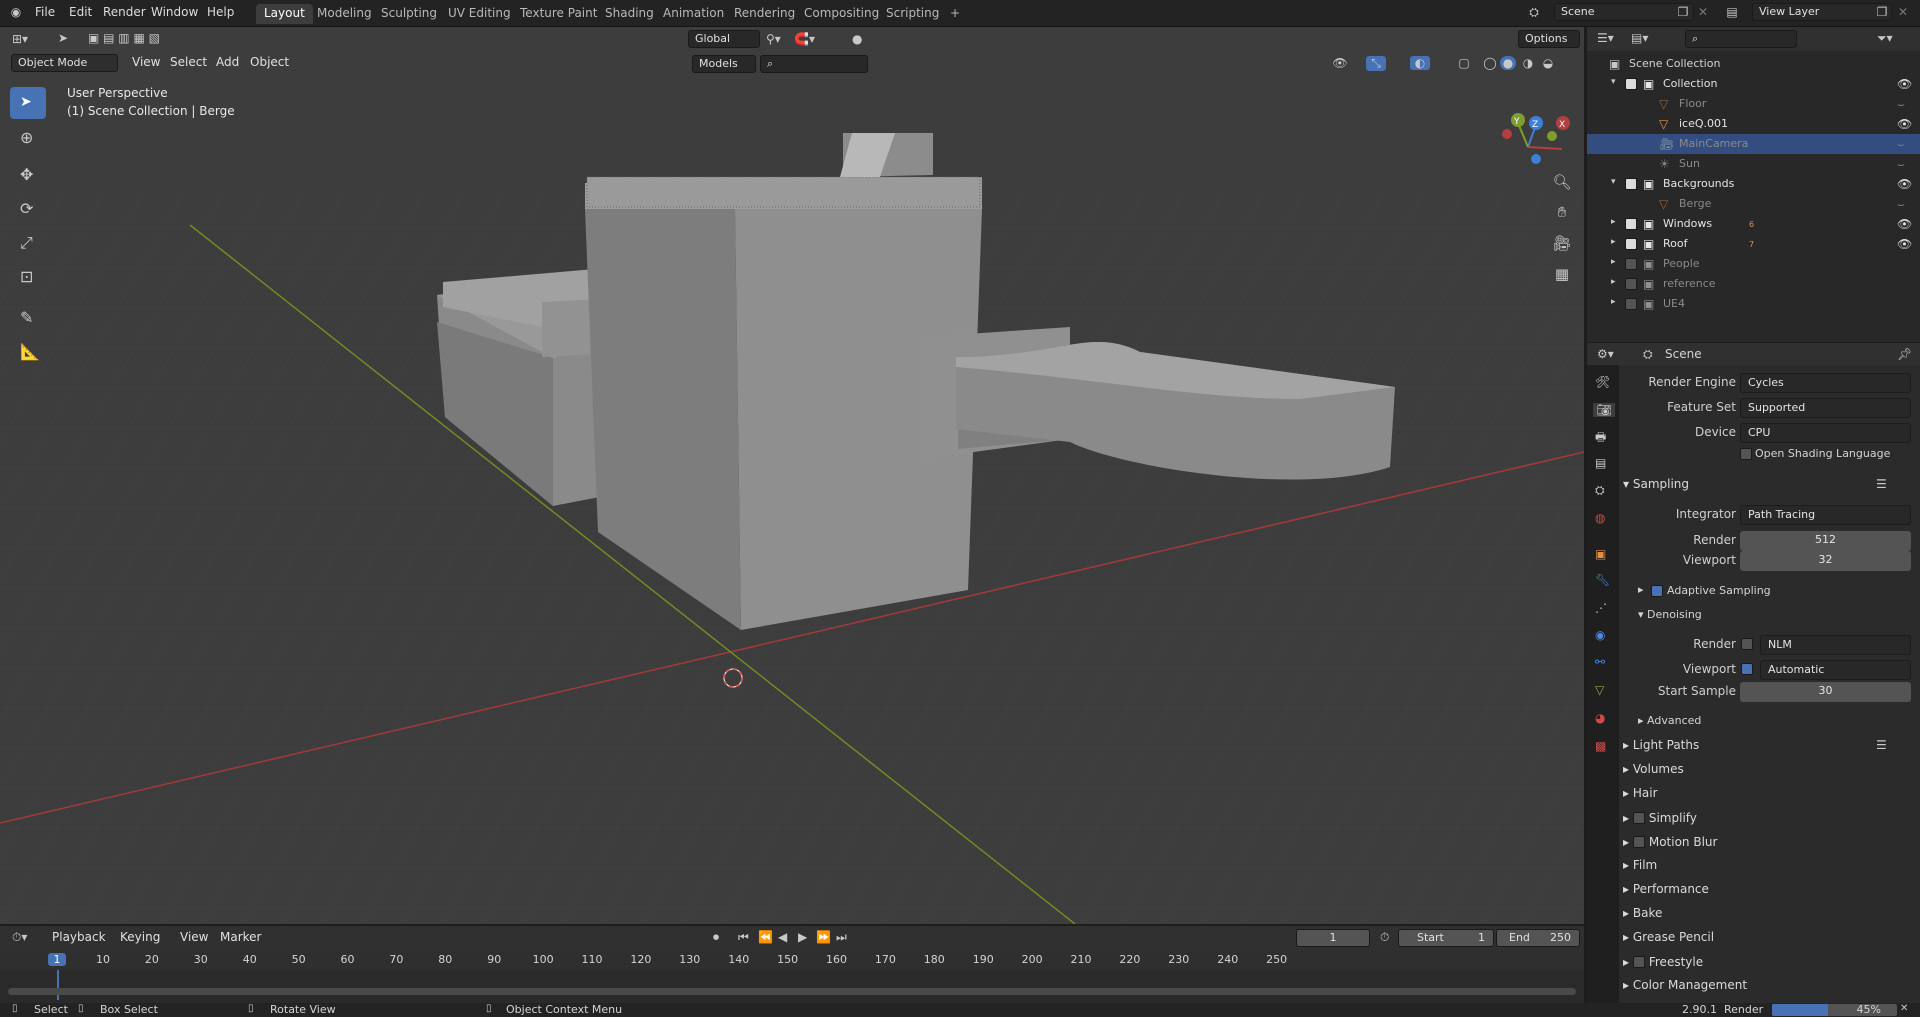  What do you see at coordinates (284, 14) in the screenshot?
I see `tab-layout: Layout` at bounding box center [284, 14].